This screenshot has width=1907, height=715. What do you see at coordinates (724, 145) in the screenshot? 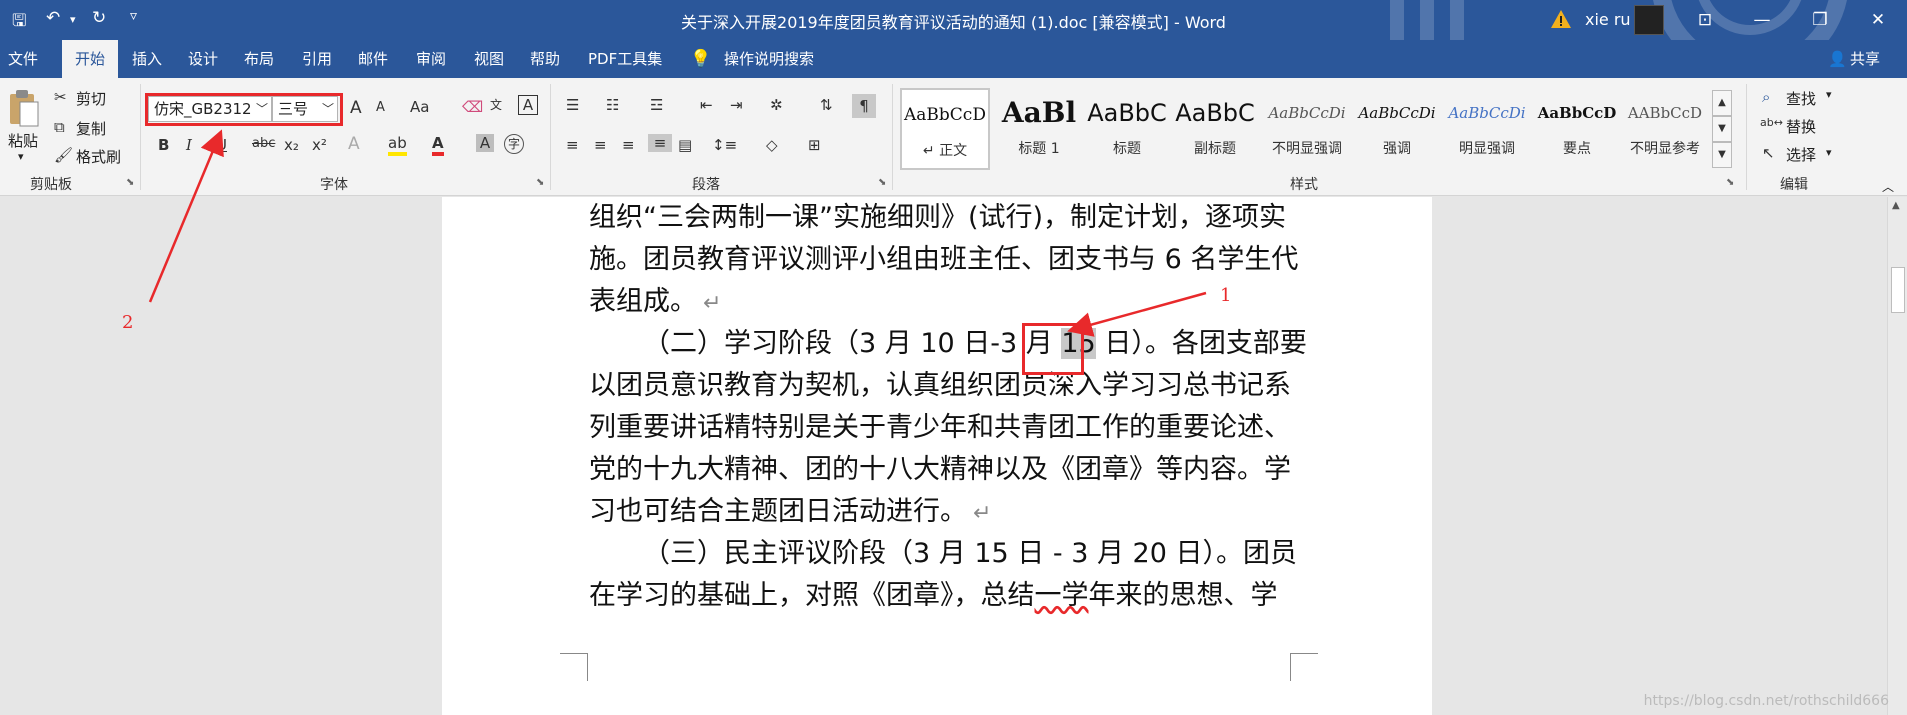
I see `line-spacing-icon: ↕≡` at bounding box center [724, 145].